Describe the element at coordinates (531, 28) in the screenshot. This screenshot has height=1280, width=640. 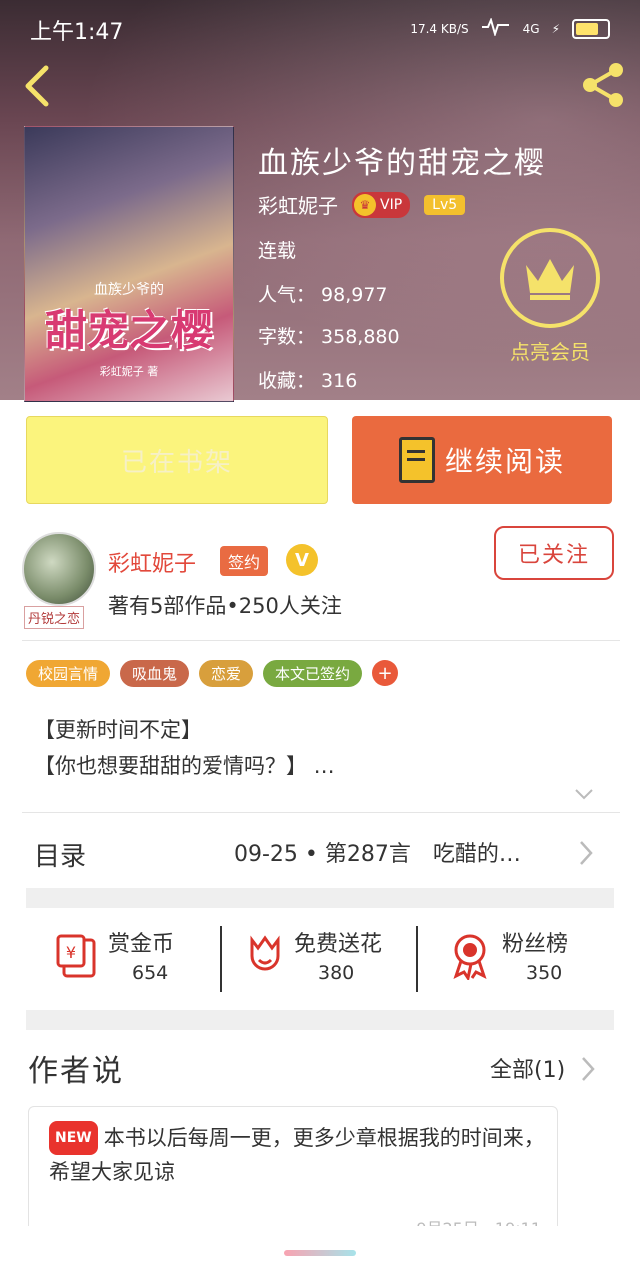
I see `network-type: 4G` at that location.